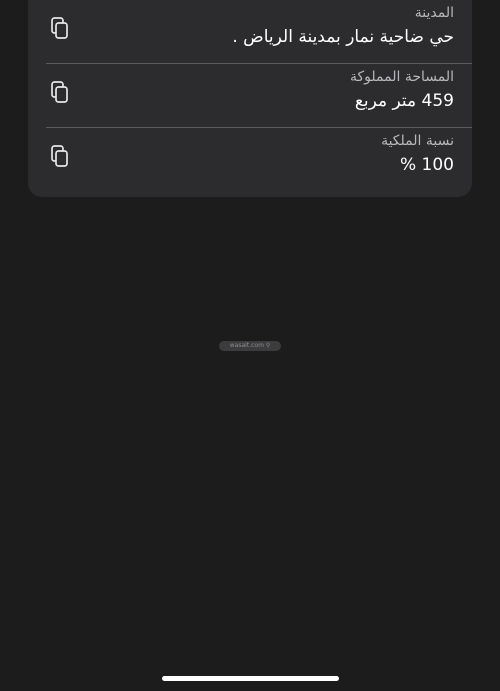 The height and width of the screenshot is (691, 500). I want to click on detail-row-ownership-ratio: نسبة الملكية 100 %, so click(250, 159).